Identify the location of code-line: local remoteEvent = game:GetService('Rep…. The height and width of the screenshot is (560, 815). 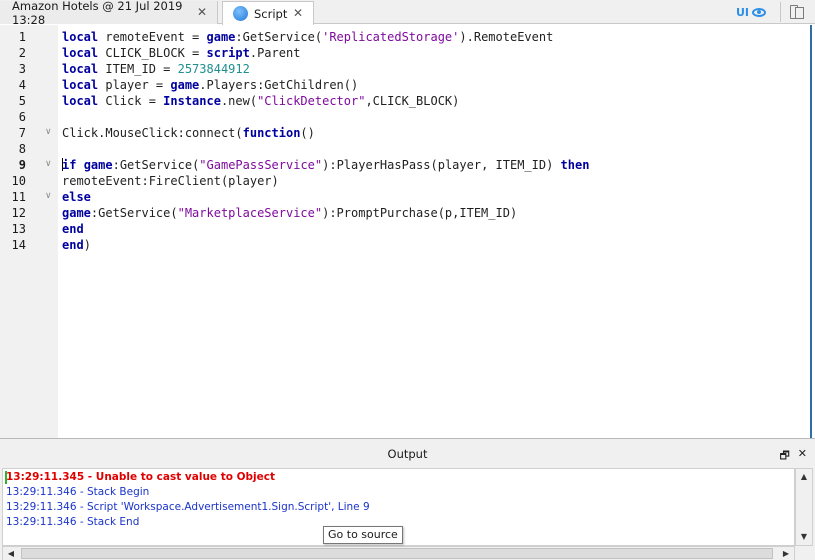
(307, 37).